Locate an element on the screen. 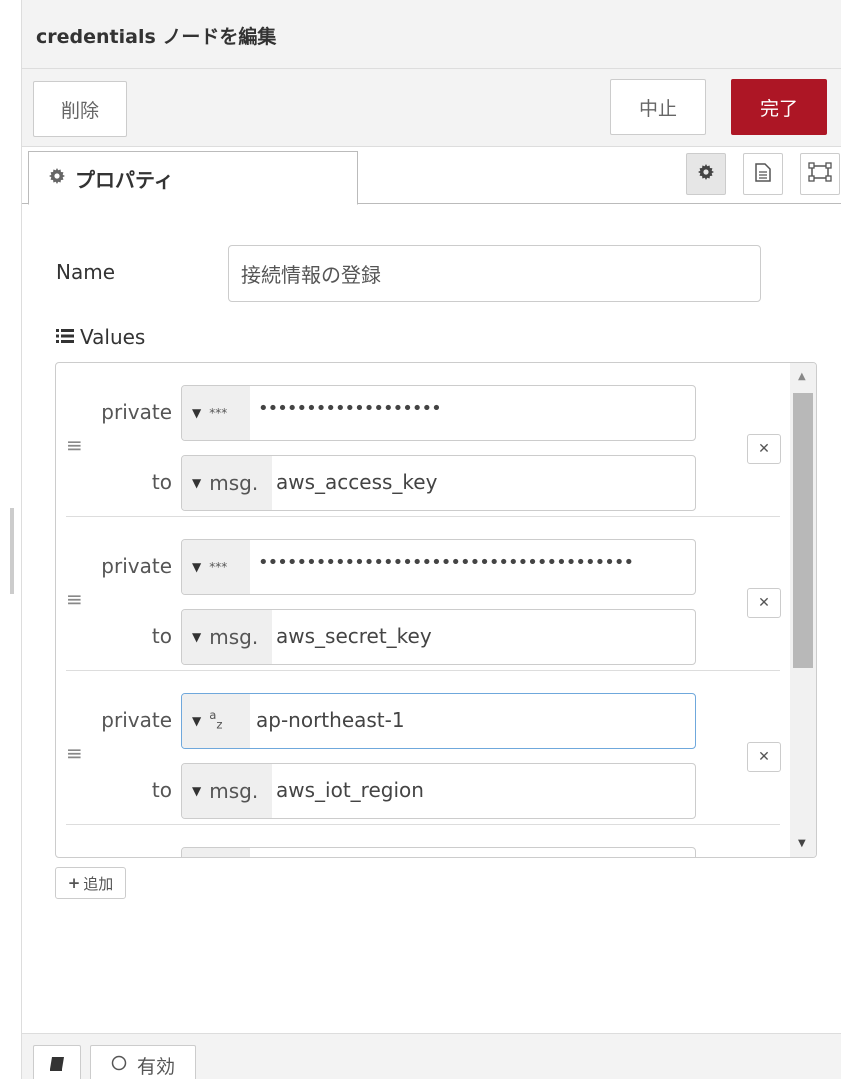  tab-bar: プロパティ is located at coordinates (431, 176).